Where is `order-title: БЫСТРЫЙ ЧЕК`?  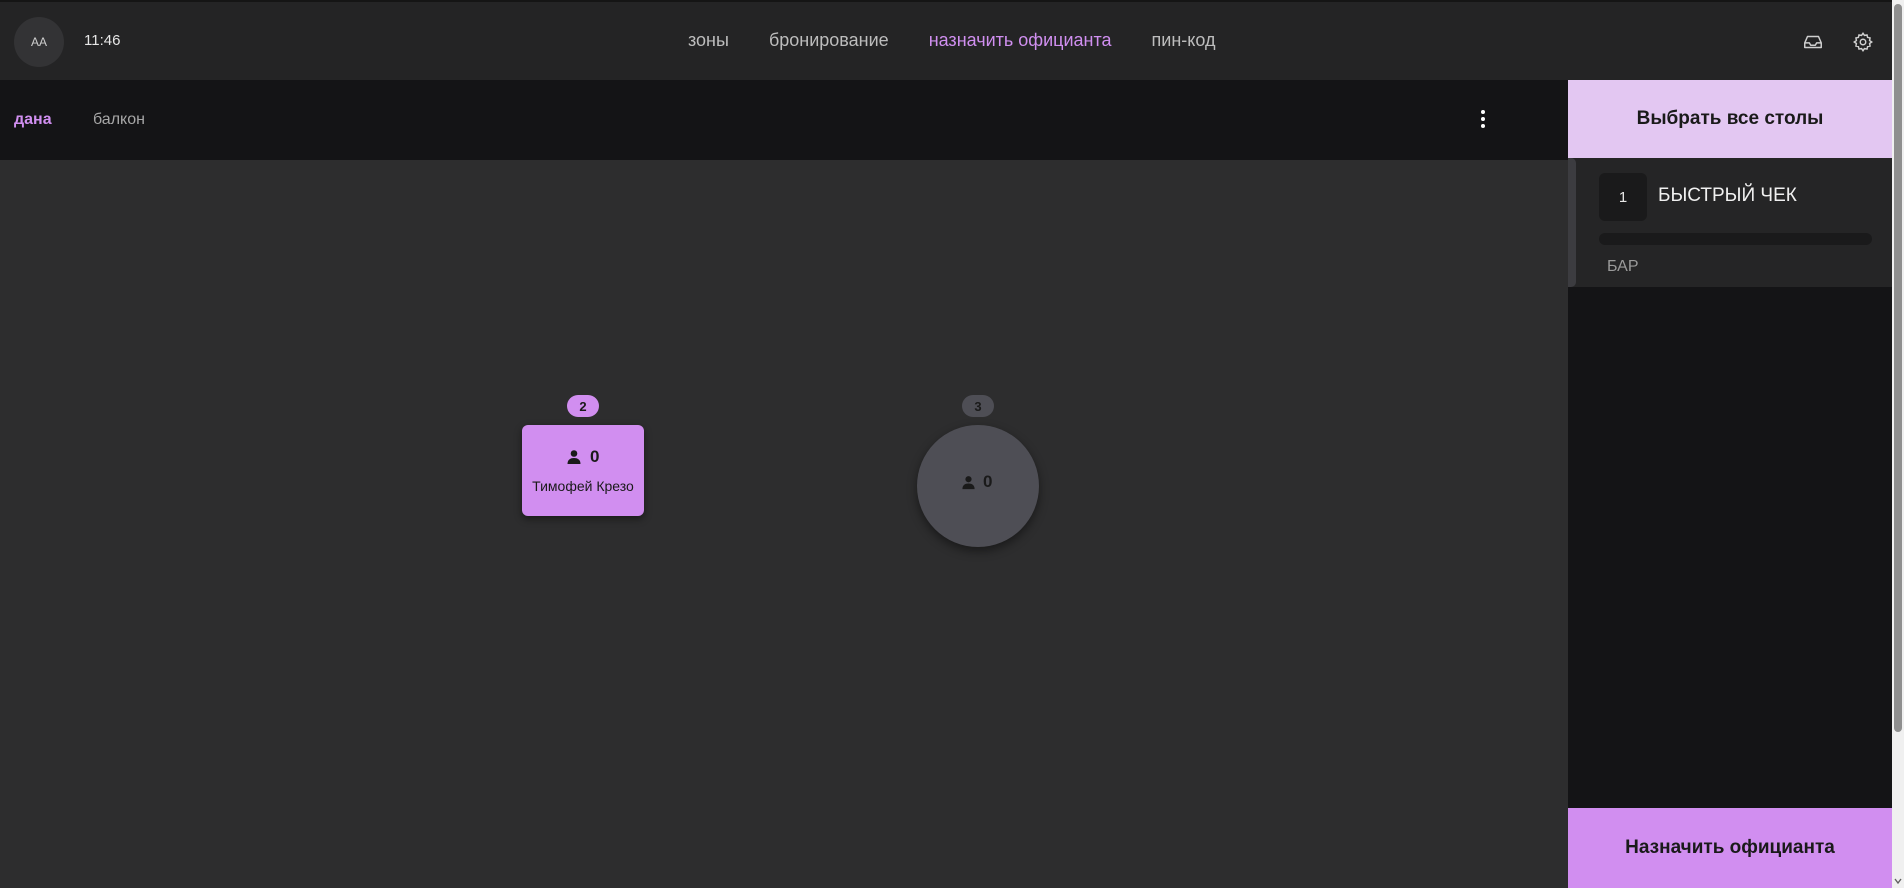
order-title: БЫСТРЫЙ ЧЕК is located at coordinates (1727, 195).